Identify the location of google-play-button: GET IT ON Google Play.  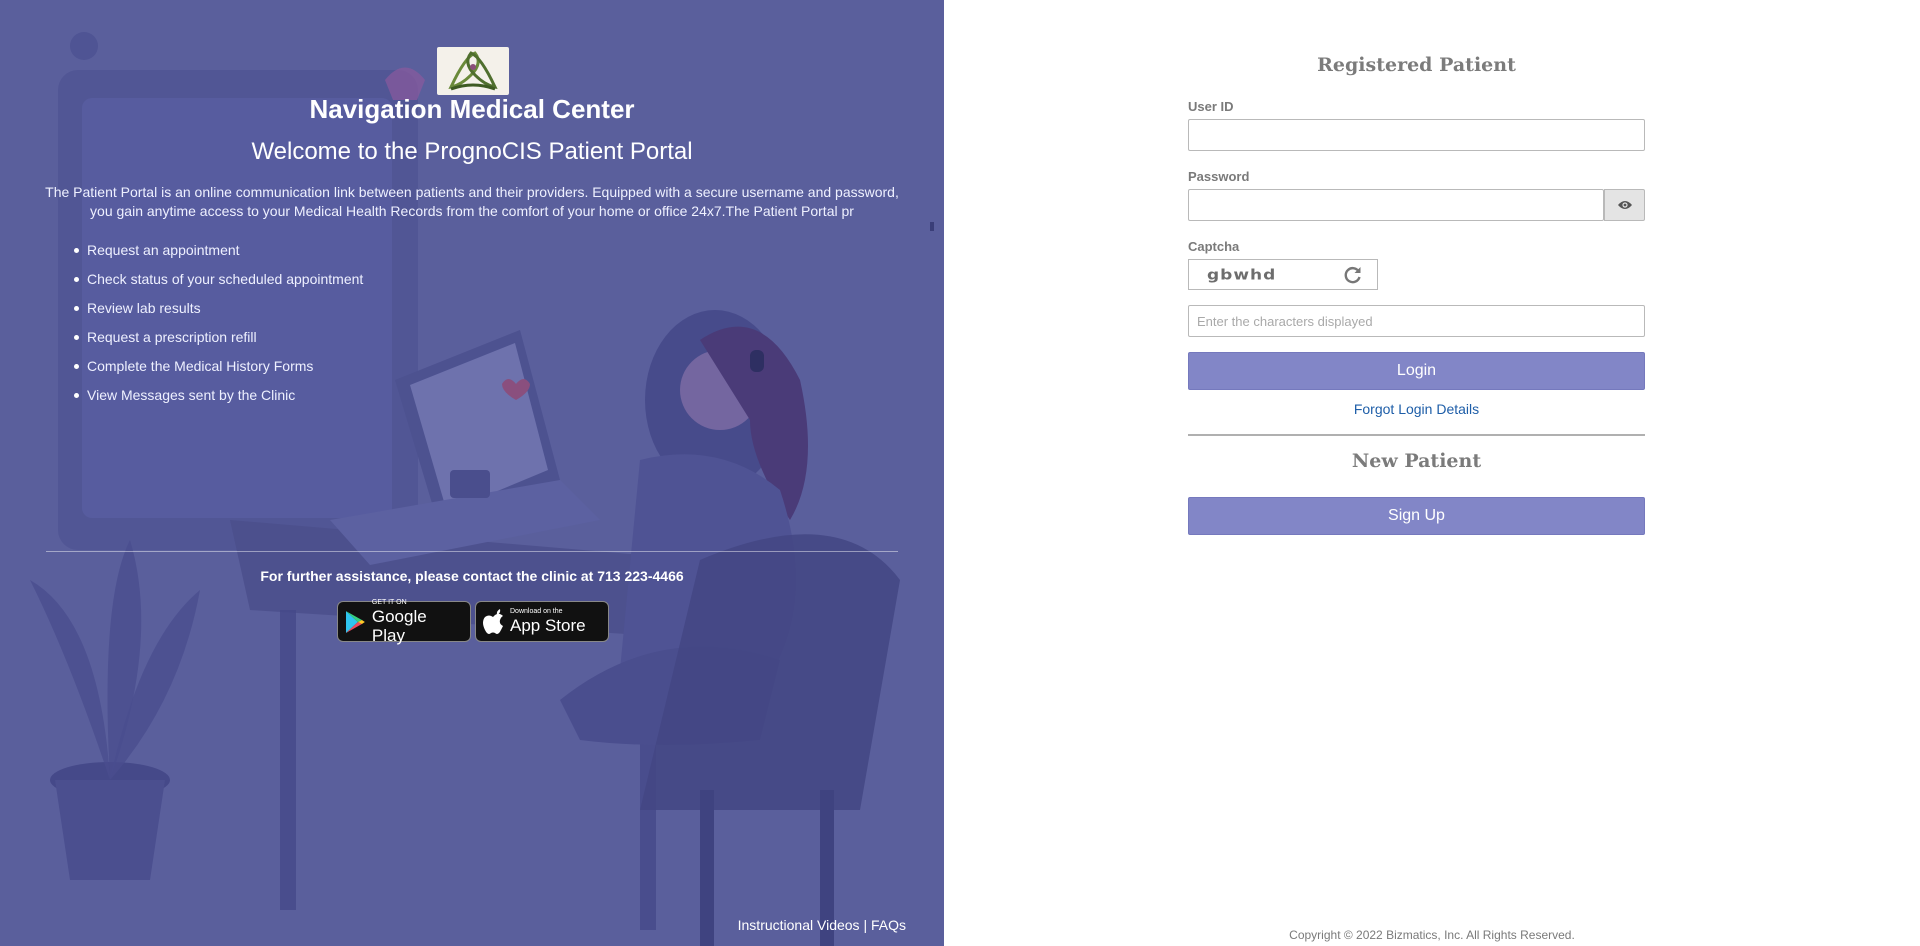
(404, 621).